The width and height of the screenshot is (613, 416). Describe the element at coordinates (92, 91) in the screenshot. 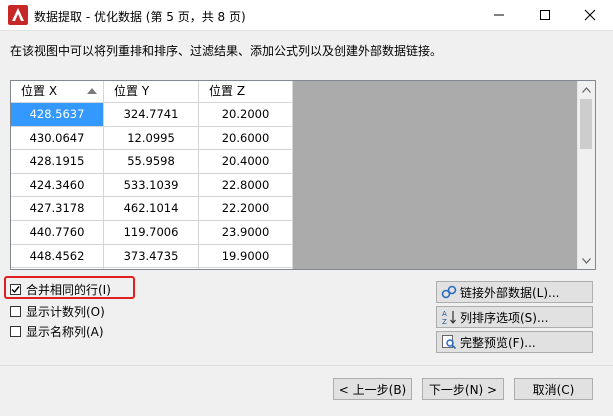

I see `sort-ascending-icon` at that location.